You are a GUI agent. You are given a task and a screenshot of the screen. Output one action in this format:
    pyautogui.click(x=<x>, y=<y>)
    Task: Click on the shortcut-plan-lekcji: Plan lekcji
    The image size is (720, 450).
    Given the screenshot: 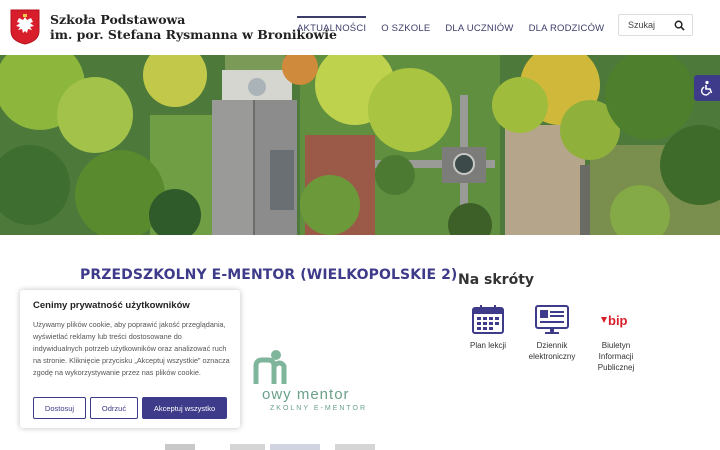 What is the action you would take?
    pyautogui.click(x=488, y=328)
    